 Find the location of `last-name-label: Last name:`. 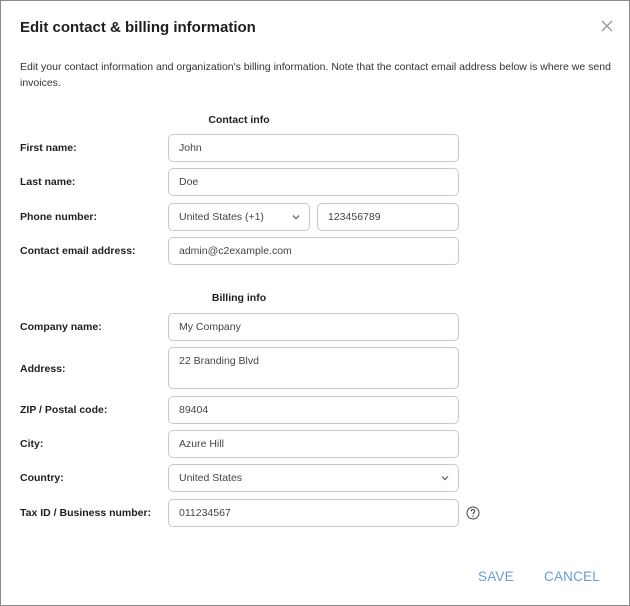

last-name-label: Last name: is located at coordinates (48, 182).